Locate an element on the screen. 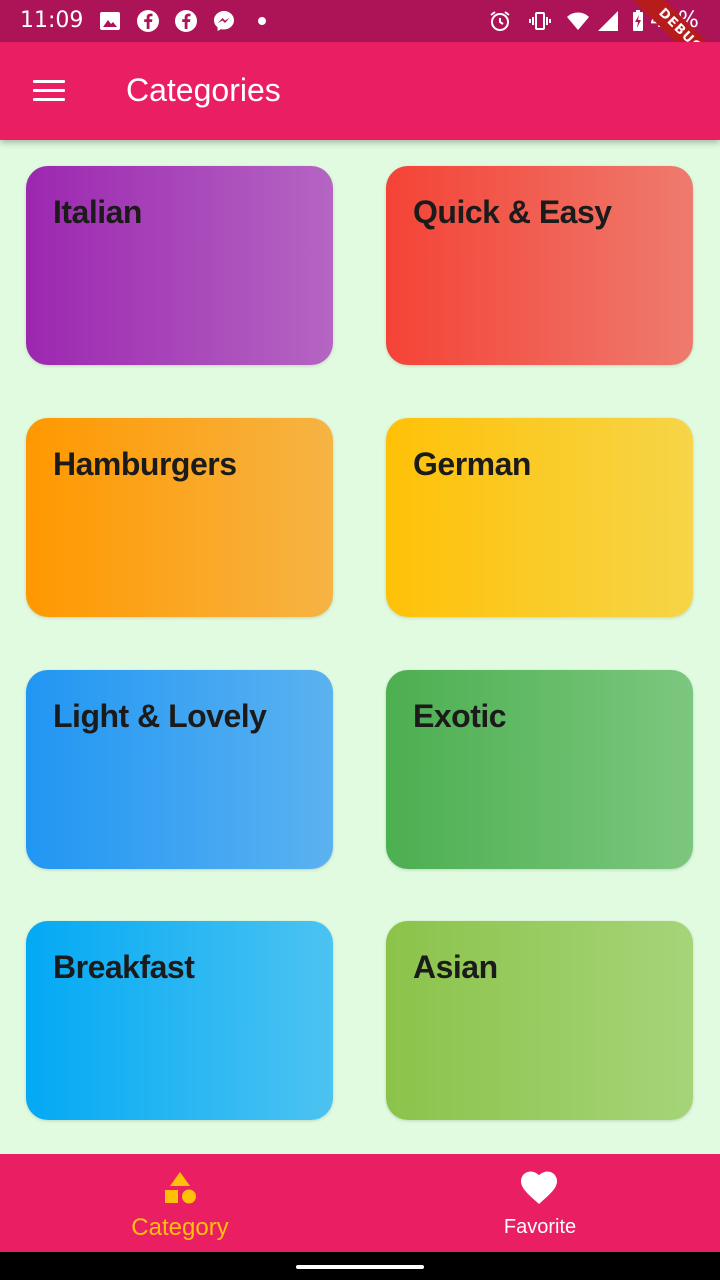 The image size is (720, 1280). heart-icon is located at coordinates (539, 1187).